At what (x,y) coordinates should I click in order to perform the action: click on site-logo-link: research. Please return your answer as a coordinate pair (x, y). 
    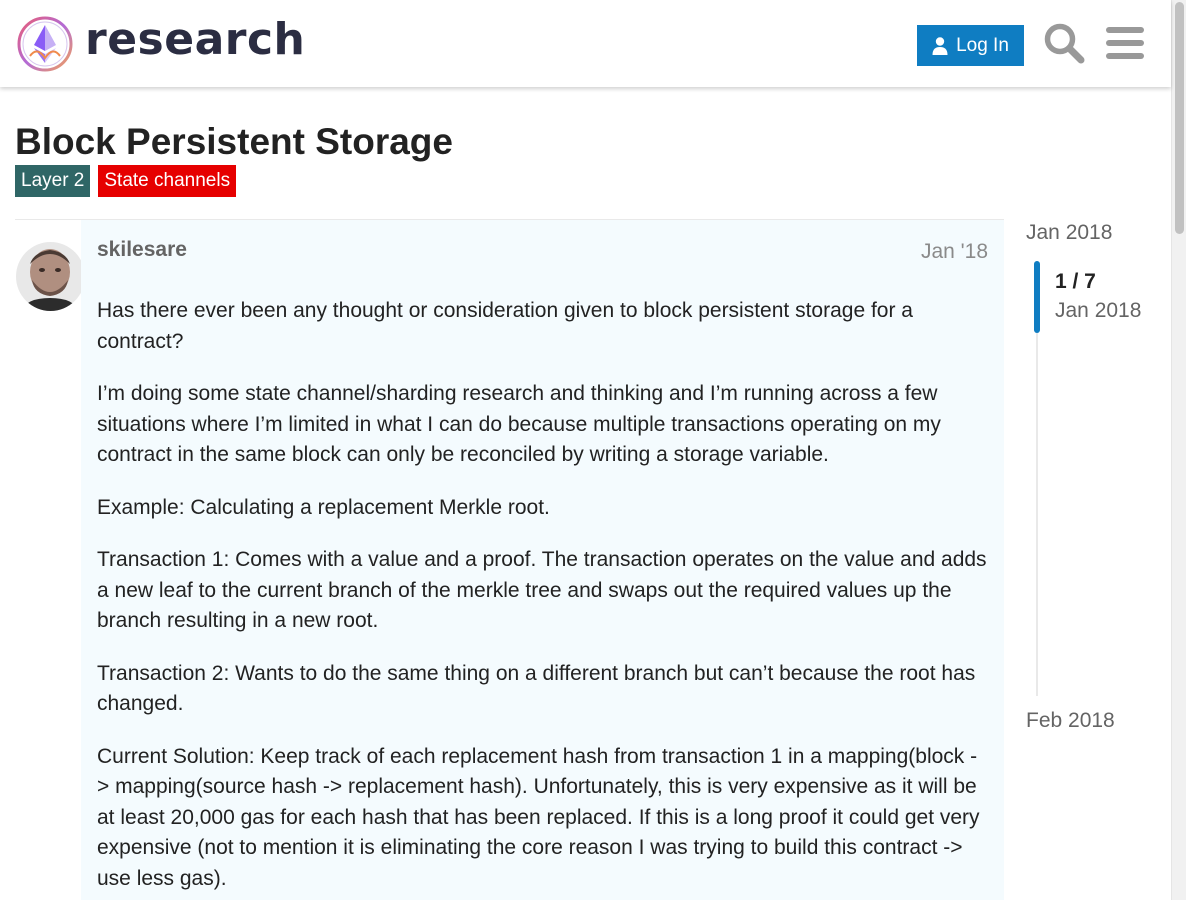
    Looking at the image, I should click on (161, 43).